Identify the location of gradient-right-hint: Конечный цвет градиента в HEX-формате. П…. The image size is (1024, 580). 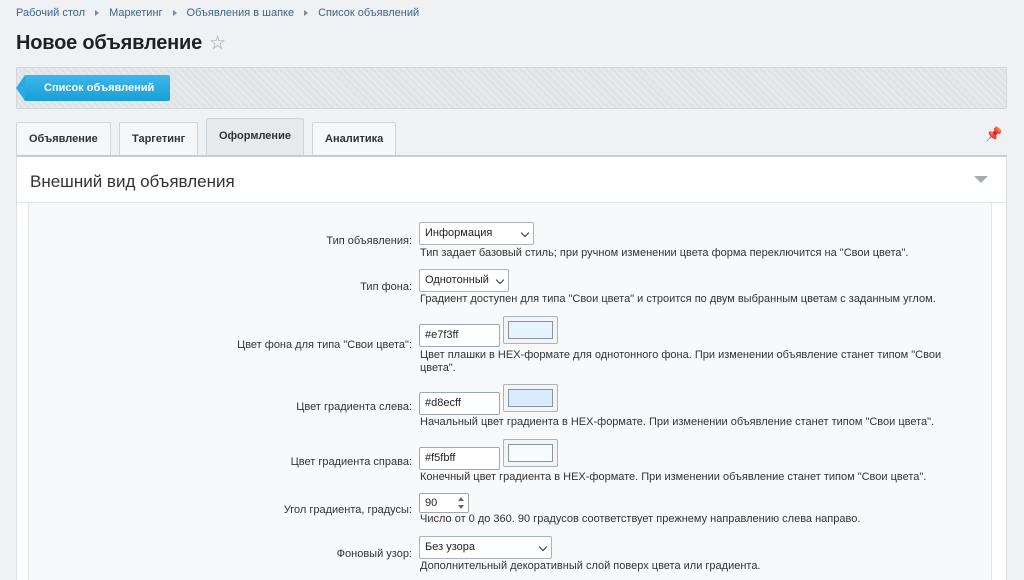
(673, 477).